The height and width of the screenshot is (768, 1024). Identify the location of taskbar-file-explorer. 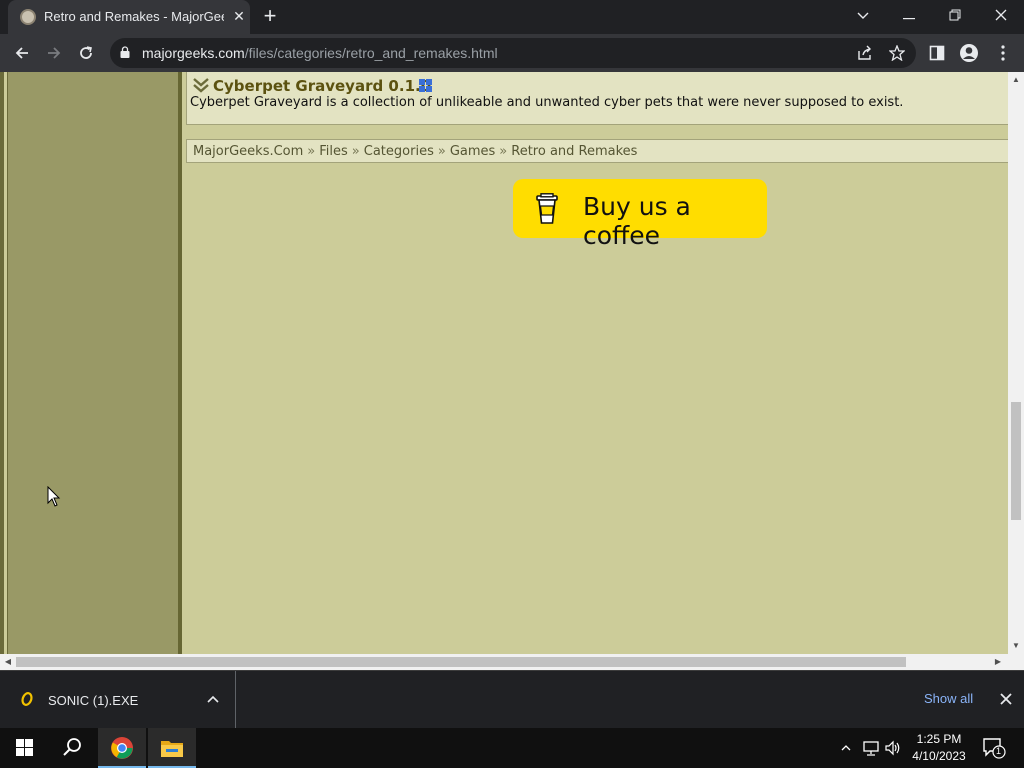
(172, 748).